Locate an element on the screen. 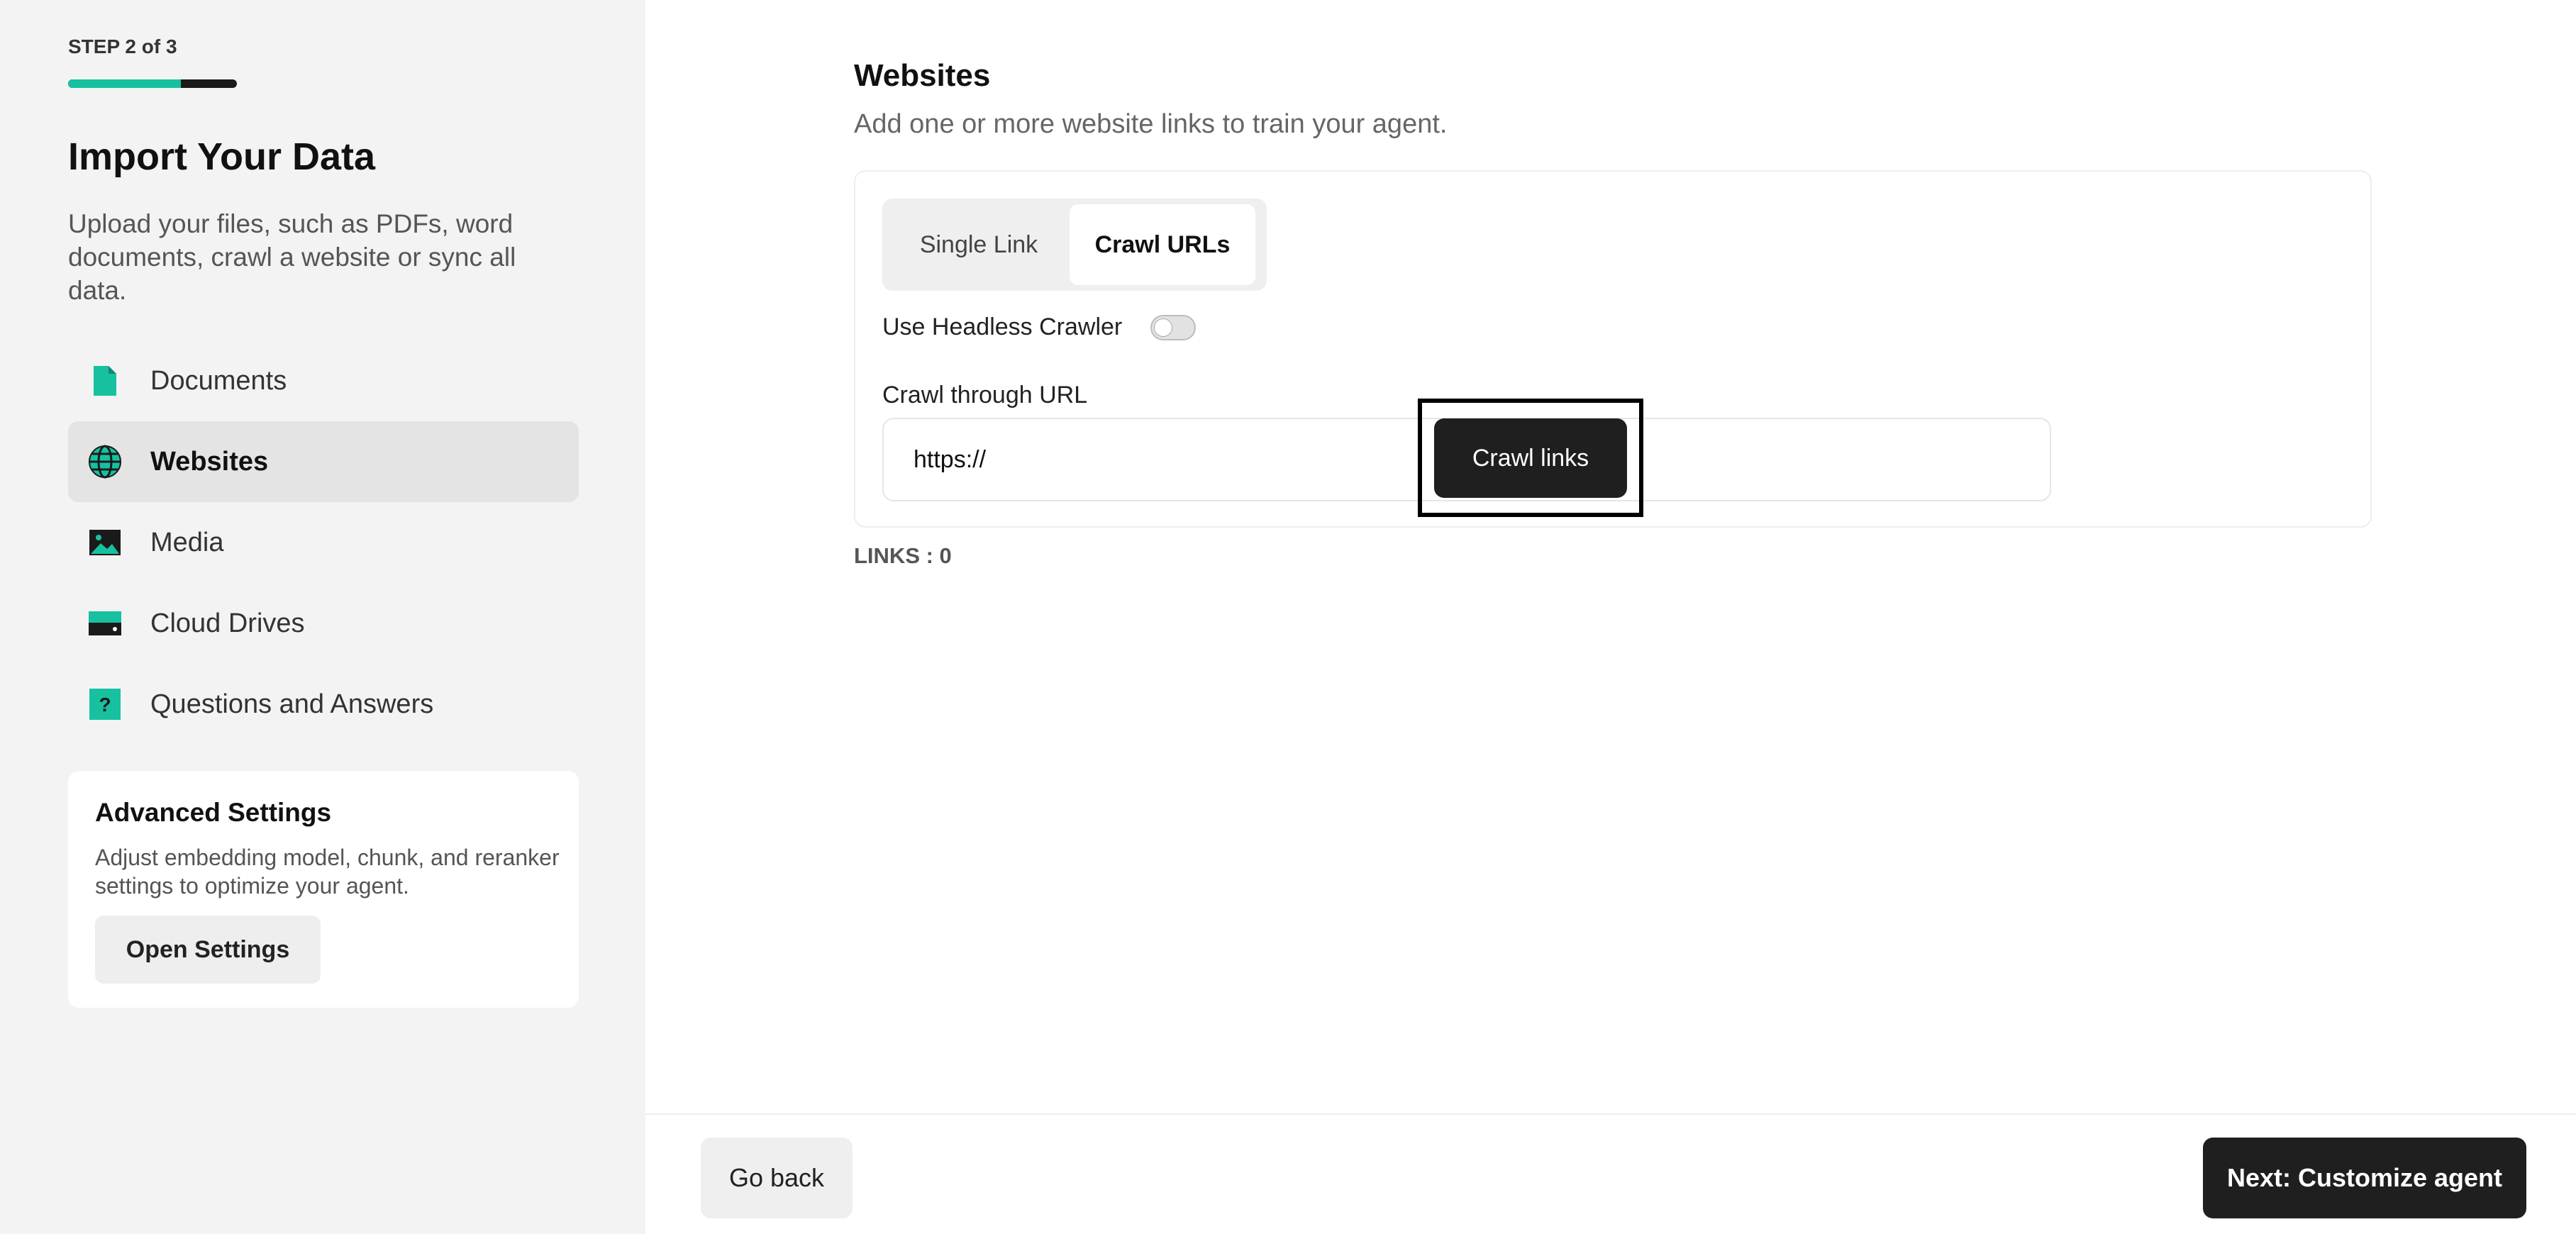 The width and height of the screenshot is (2576, 1234). step-progress-bar is located at coordinates (152, 83).